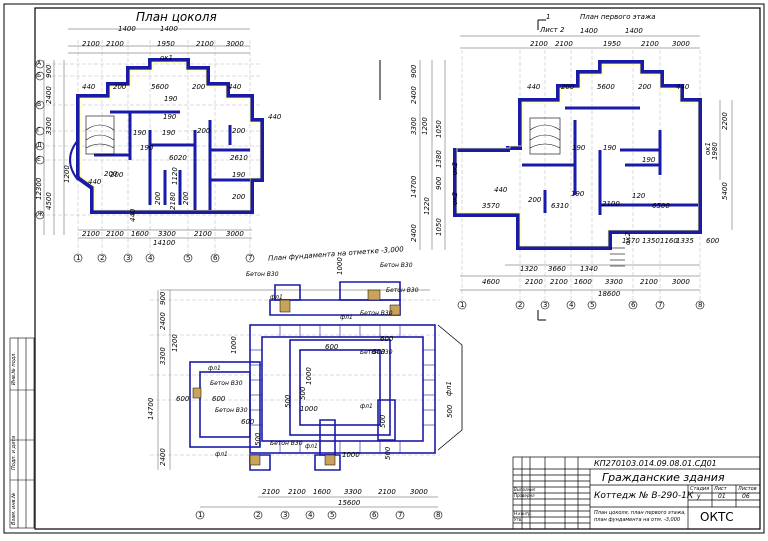 The width and height of the screenshot is (768, 541). What do you see at coordinates (39, 75) in the screenshot?
I see `basement-axis: Б` at bounding box center [39, 75].